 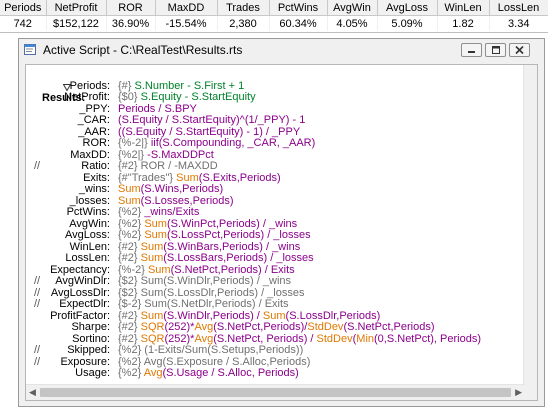 What do you see at coordinates (243, 8) in the screenshot?
I see `col-header: Trades` at bounding box center [243, 8].